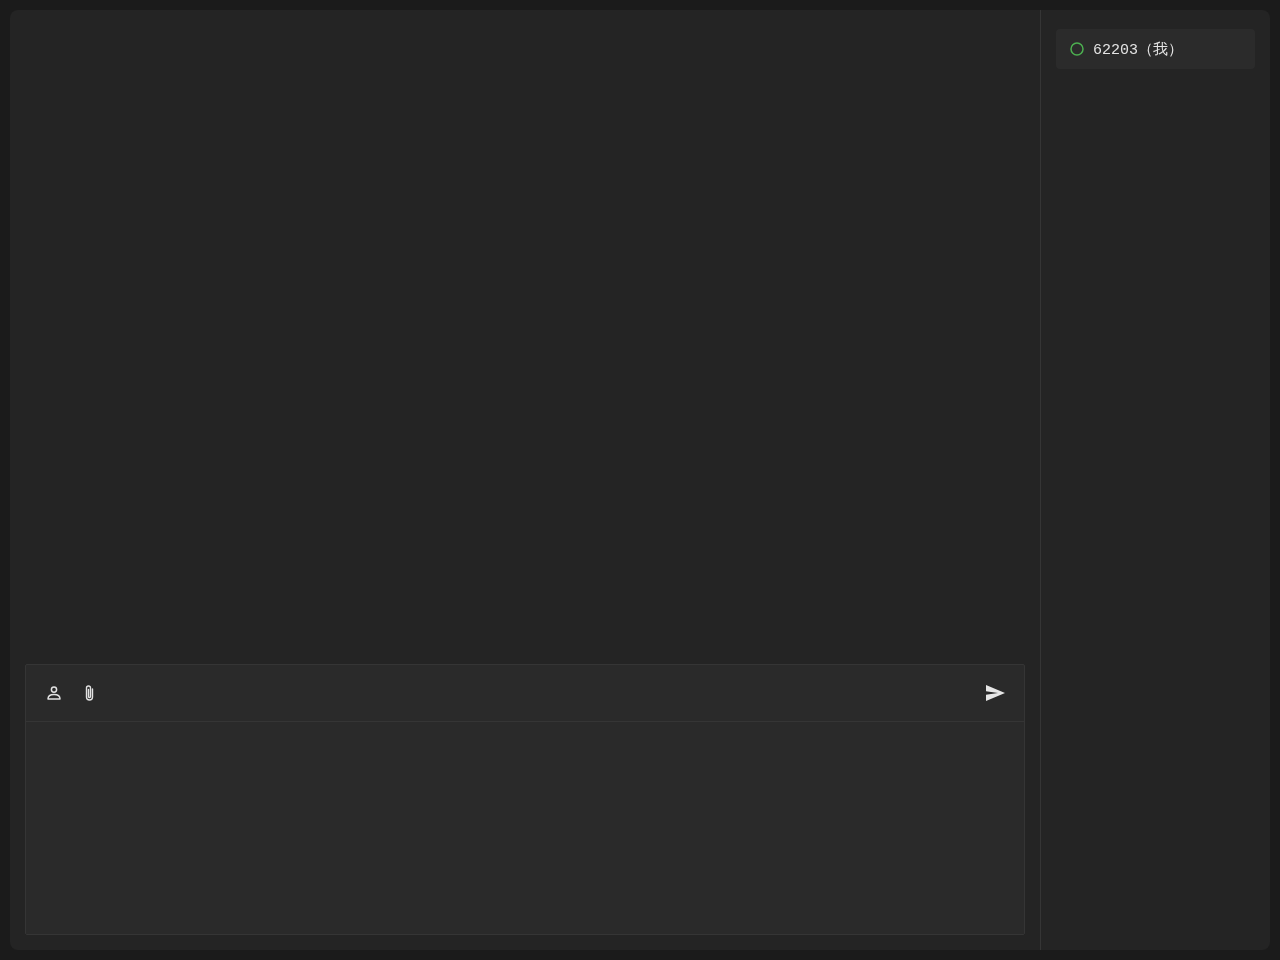  Describe the element at coordinates (54, 693) in the screenshot. I see `person-icon` at that location.